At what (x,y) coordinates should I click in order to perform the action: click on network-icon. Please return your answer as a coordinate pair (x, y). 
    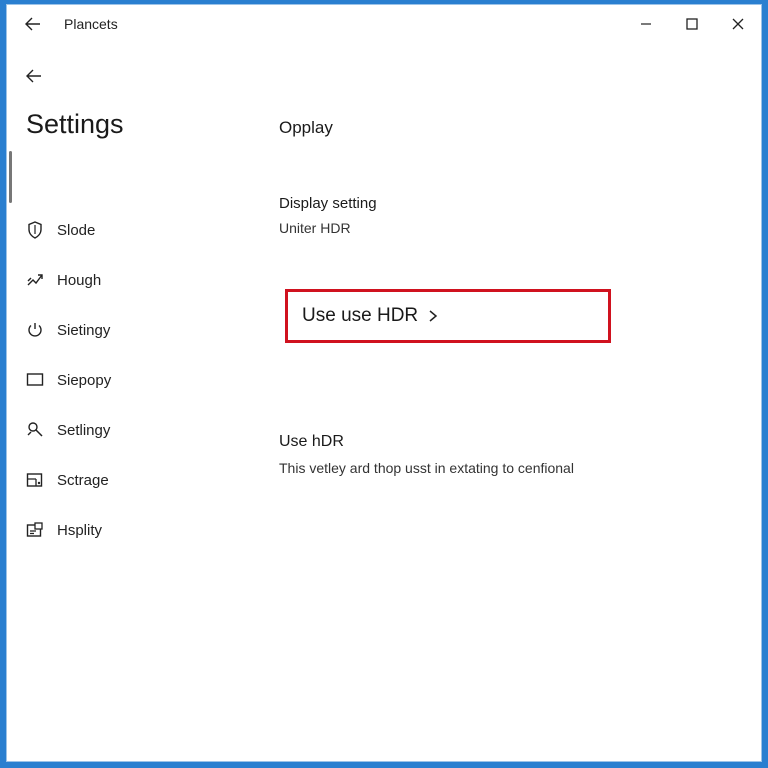
    Looking at the image, I should click on (35, 280).